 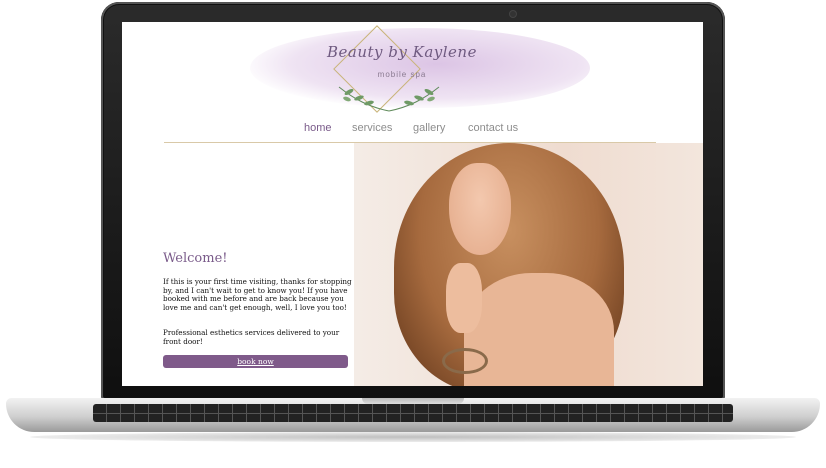 What do you see at coordinates (389, 99) in the screenshot?
I see `leaf-branch-icon` at bounding box center [389, 99].